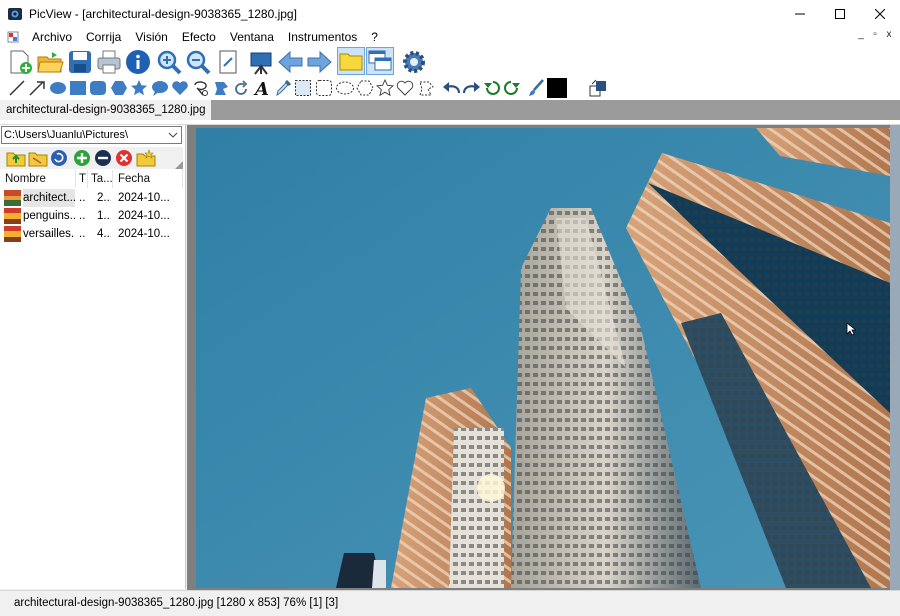 Image resolution: width=900 pixels, height=616 pixels. Describe the element at coordinates (50, 62) in the screenshot. I see `open-folder-icon` at that location.